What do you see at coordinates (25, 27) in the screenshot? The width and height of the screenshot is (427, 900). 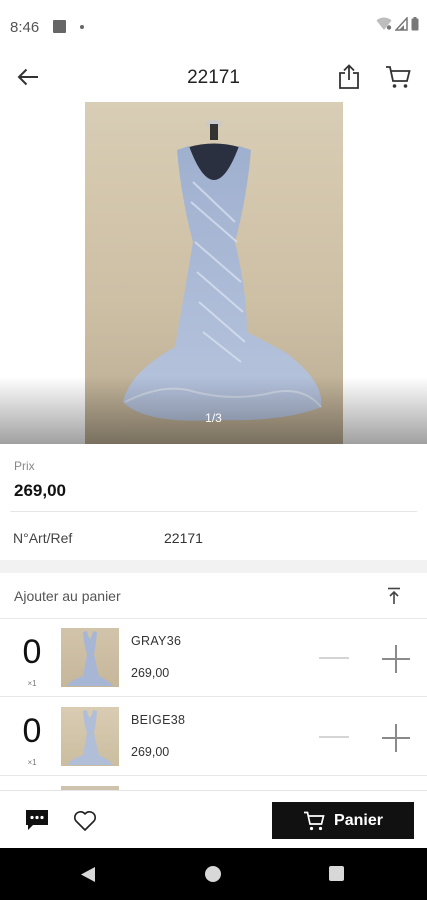 I see `status-time: 8:46` at bounding box center [25, 27].